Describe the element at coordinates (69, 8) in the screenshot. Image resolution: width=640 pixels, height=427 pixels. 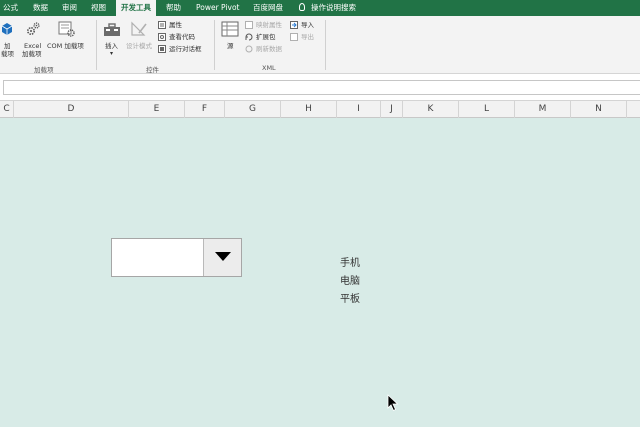
I see `tab-review: 审阅` at that location.